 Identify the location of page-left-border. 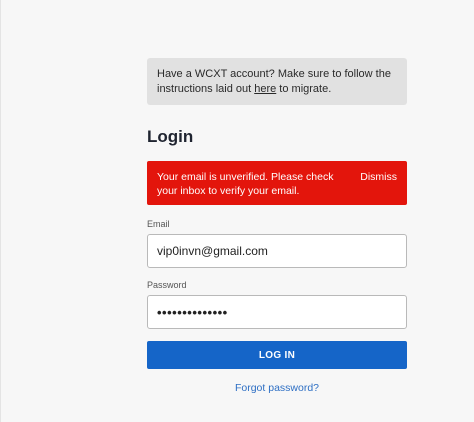
(0, 211).